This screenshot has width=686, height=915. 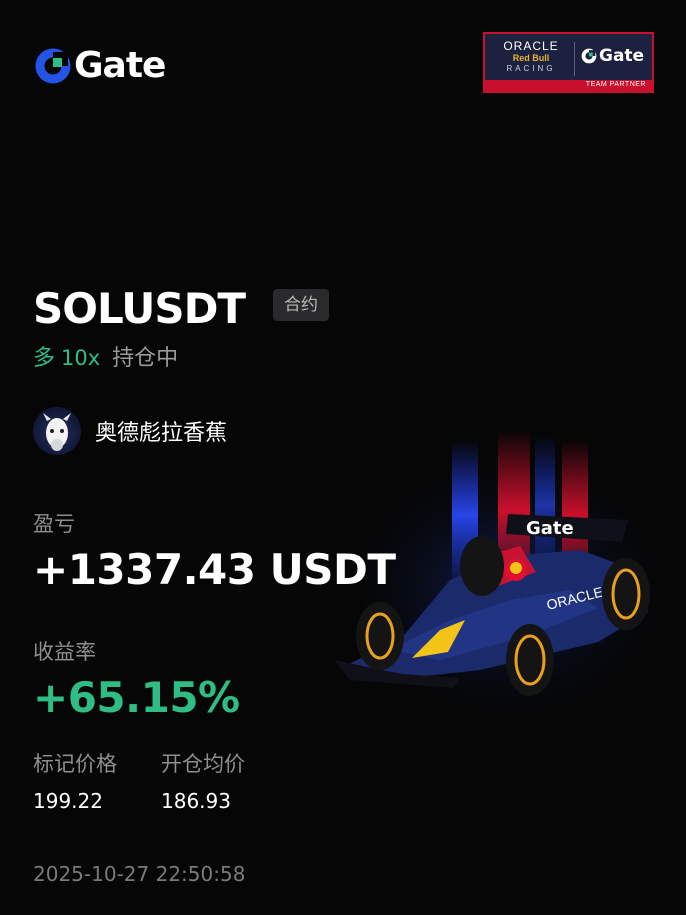 I want to click on redbull-wordmark: Red Bull, so click(x=531, y=58).